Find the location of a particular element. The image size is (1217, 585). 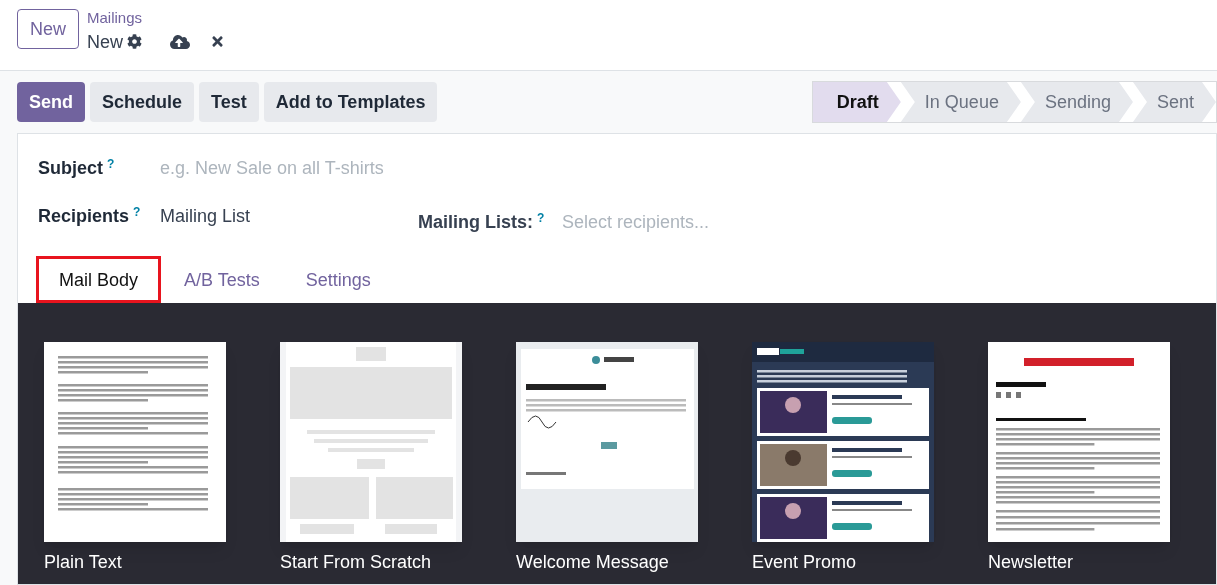

tab: A/B Tests is located at coordinates (222, 279).